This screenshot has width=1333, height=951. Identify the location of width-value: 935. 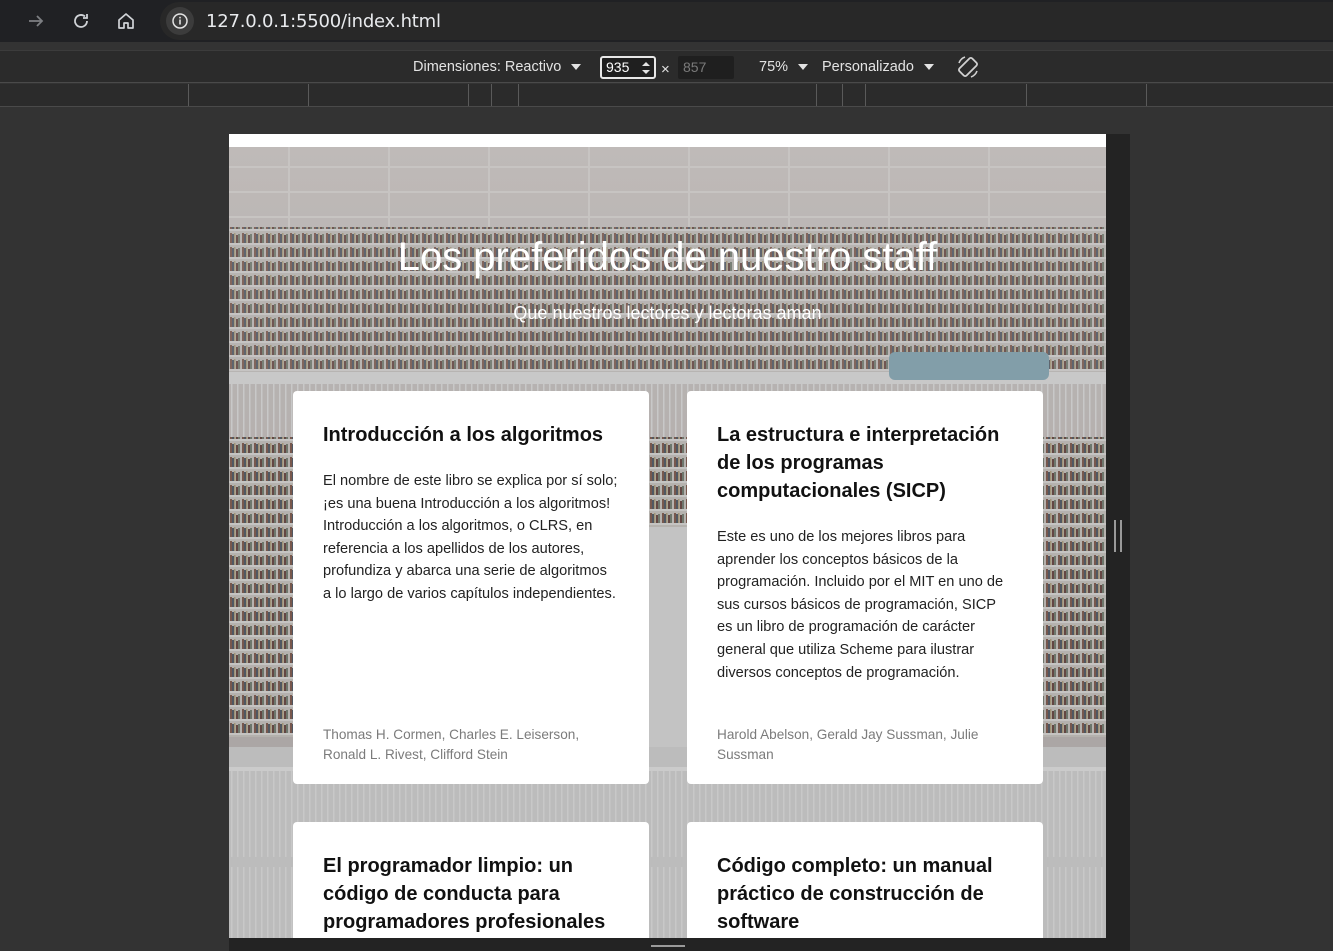
(618, 67).